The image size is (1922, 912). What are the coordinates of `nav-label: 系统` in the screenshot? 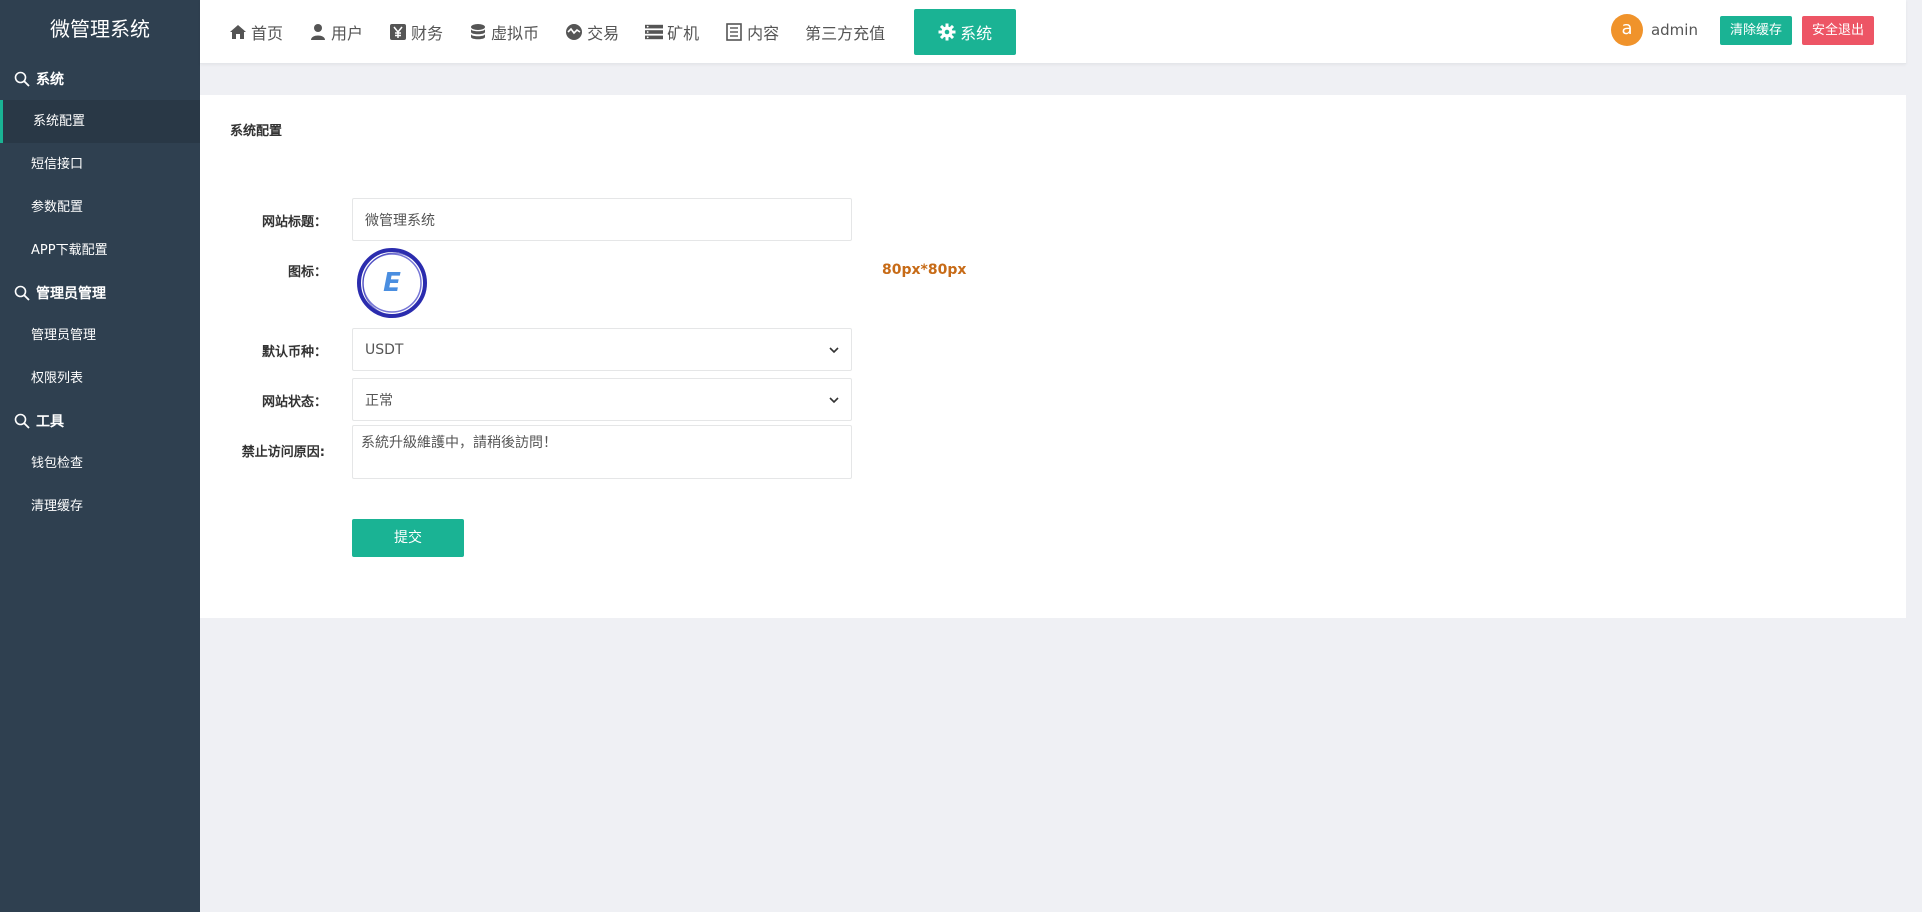 It's located at (976, 33).